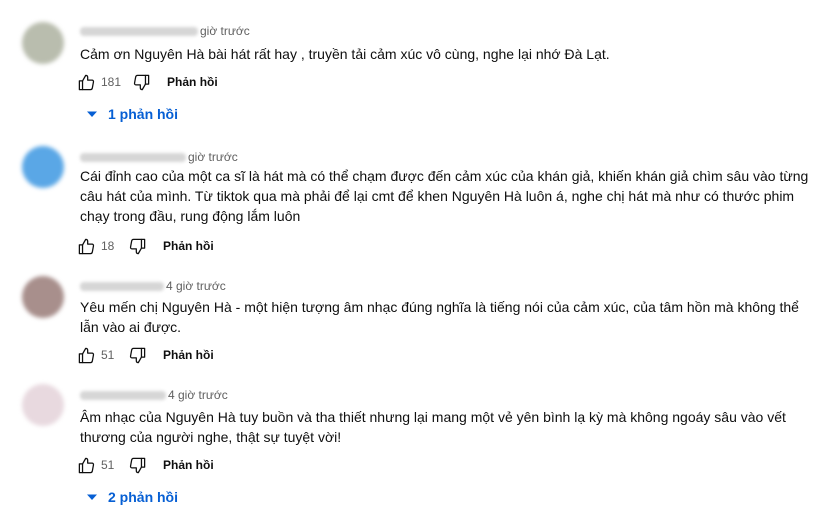  Describe the element at coordinates (111, 82) in the screenshot. I see `like-count: 181` at that location.